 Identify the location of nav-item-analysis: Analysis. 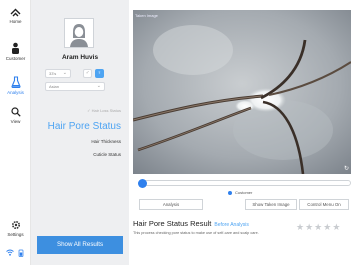
(15, 85).